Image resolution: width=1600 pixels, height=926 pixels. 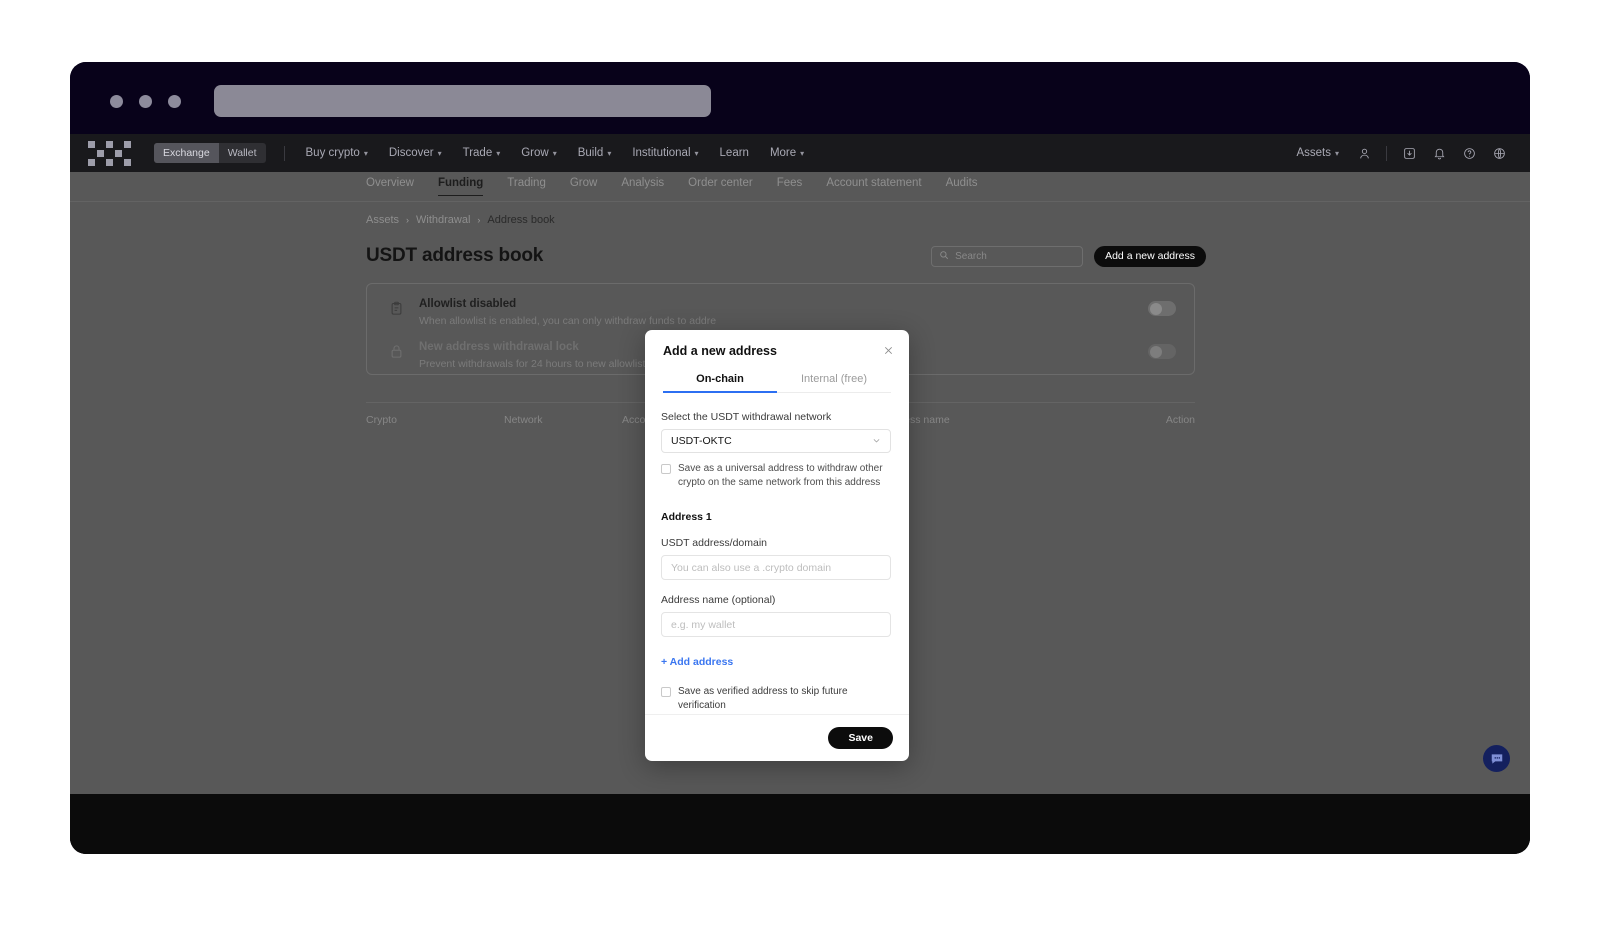 I want to click on nav-item-assets: Assets ▾, so click(x=1317, y=153).